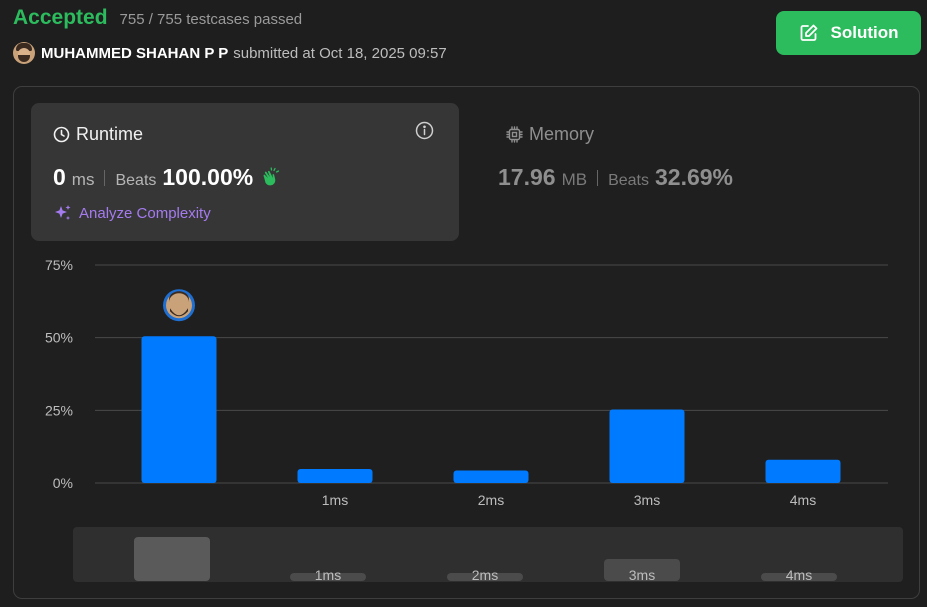 The image size is (927, 607). I want to click on bar-4ms, so click(803, 471).